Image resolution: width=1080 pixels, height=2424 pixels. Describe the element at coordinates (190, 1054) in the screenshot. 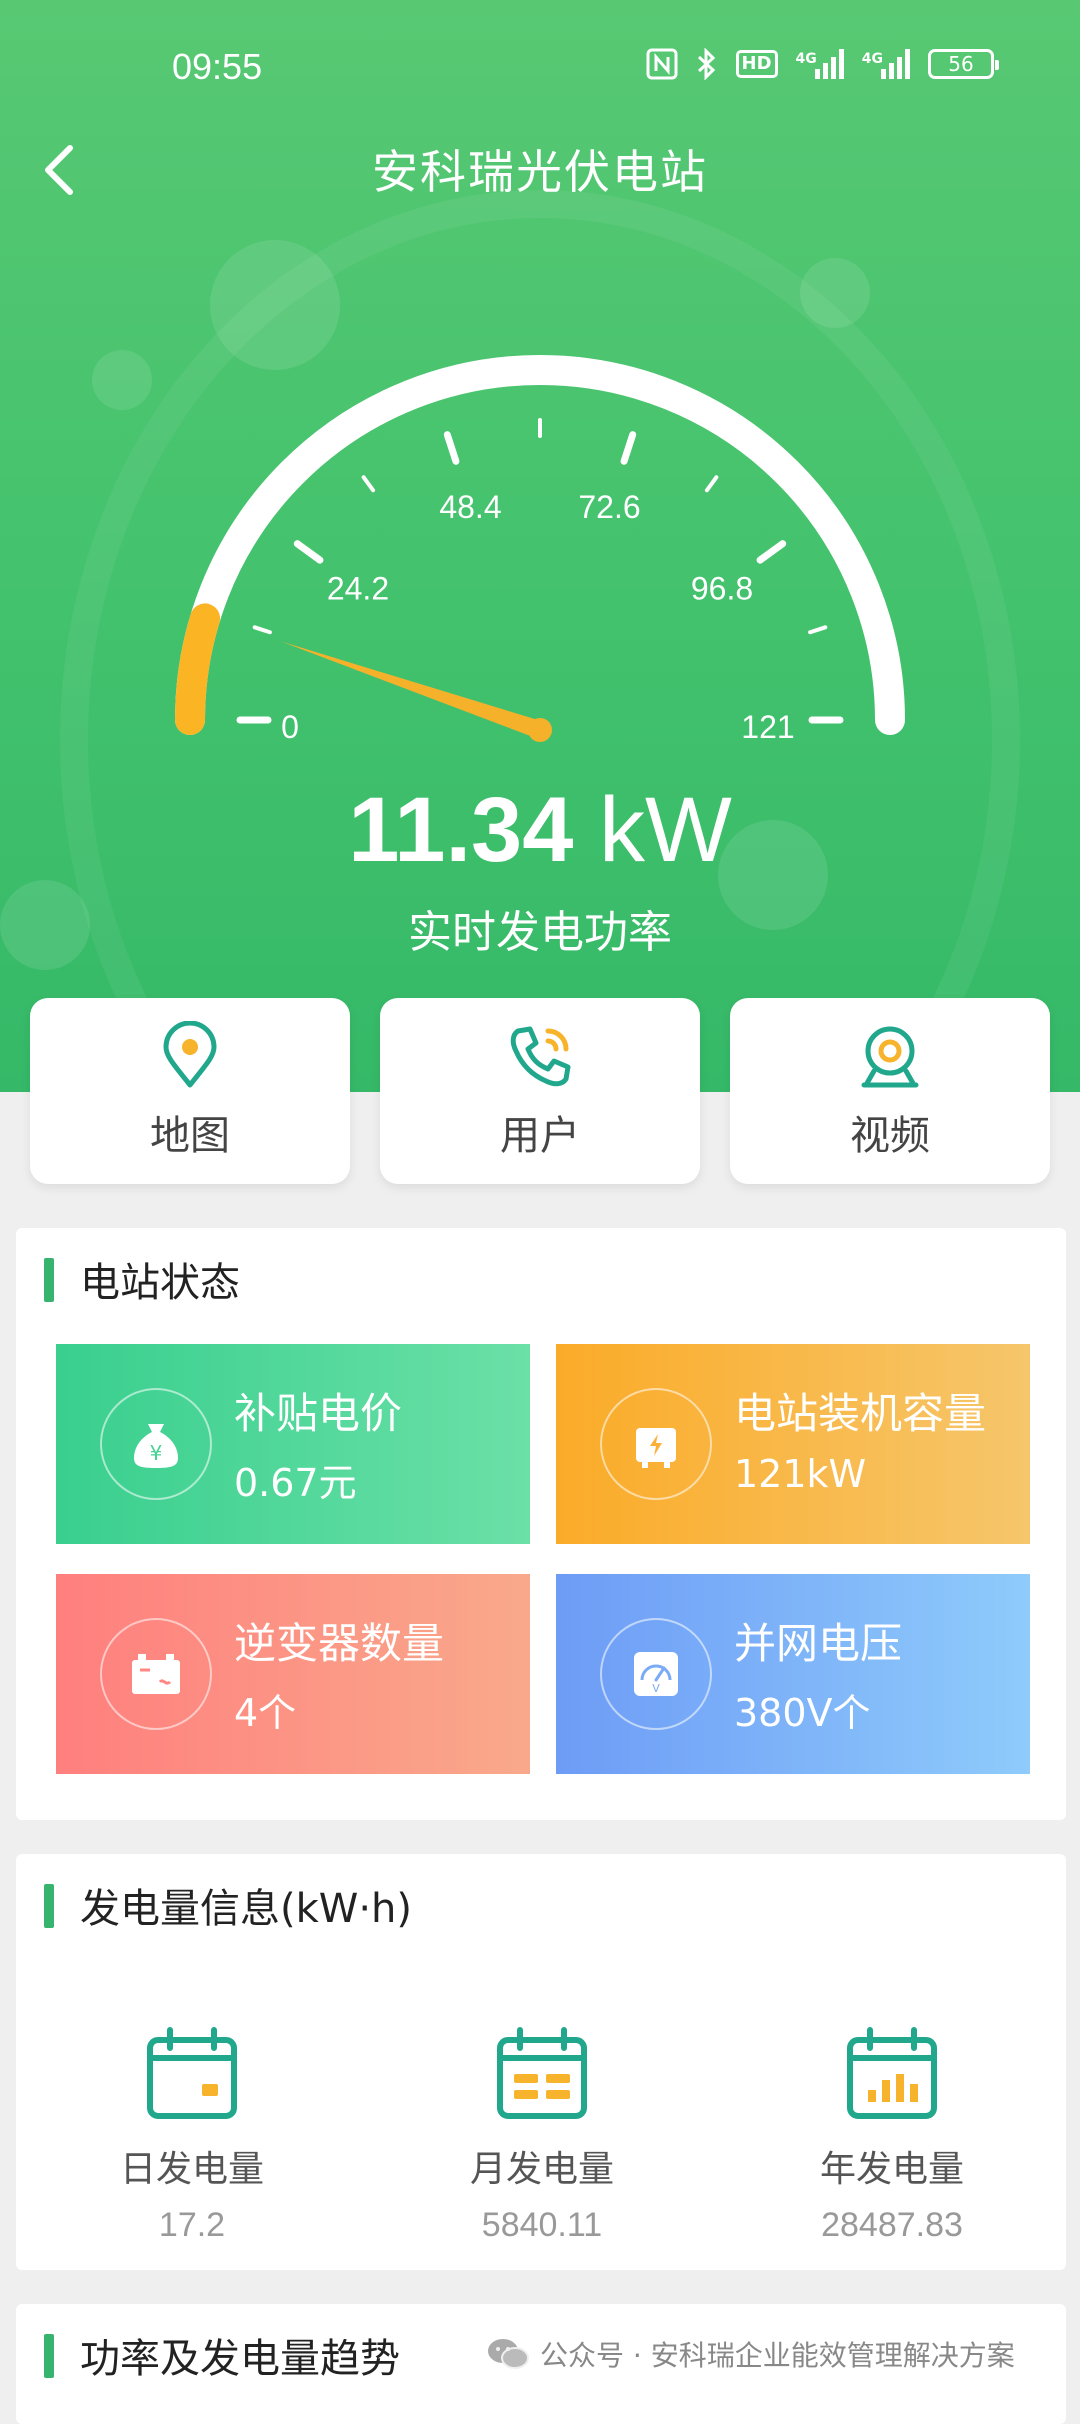

I see `map-pin-icon` at that location.